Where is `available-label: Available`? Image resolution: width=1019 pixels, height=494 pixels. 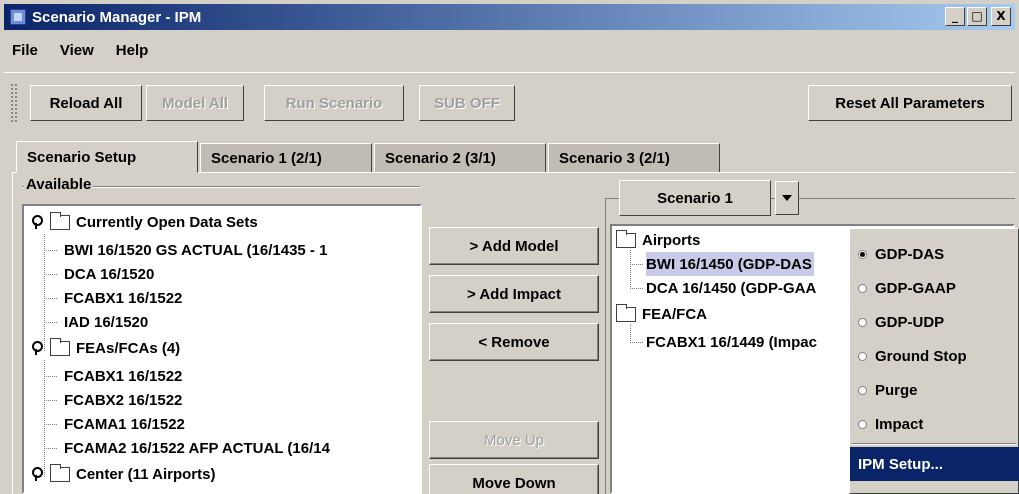
available-label: Available is located at coordinates (59, 184).